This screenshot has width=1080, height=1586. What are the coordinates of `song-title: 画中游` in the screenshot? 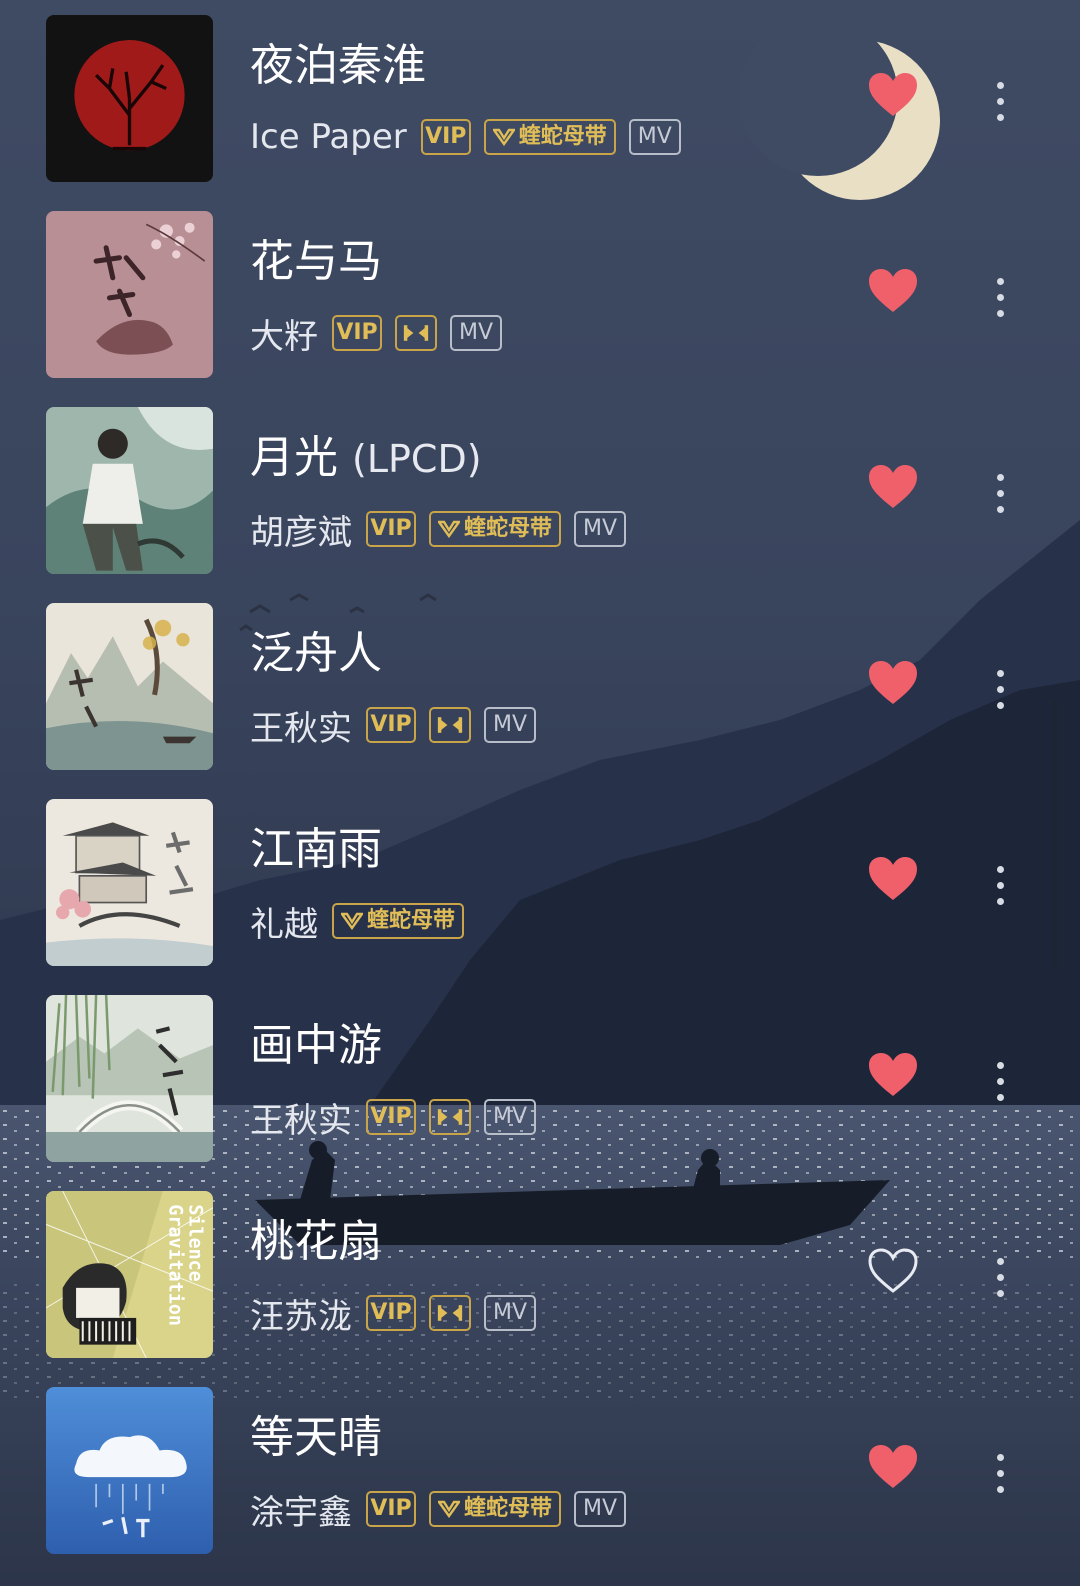 It's located at (316, 1046).